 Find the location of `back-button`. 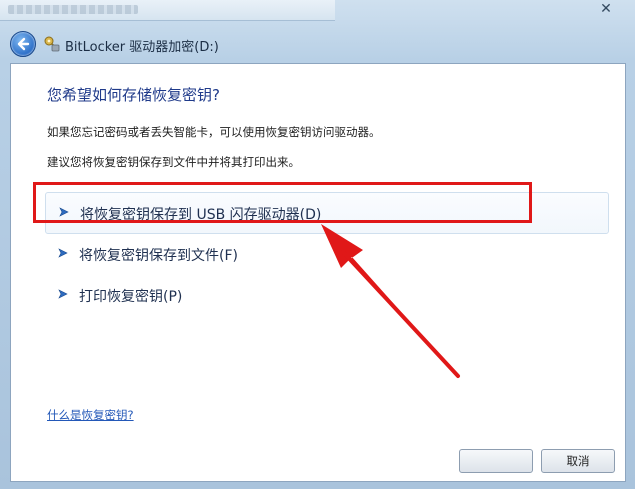

back-button is located at coordinates (23, 44).